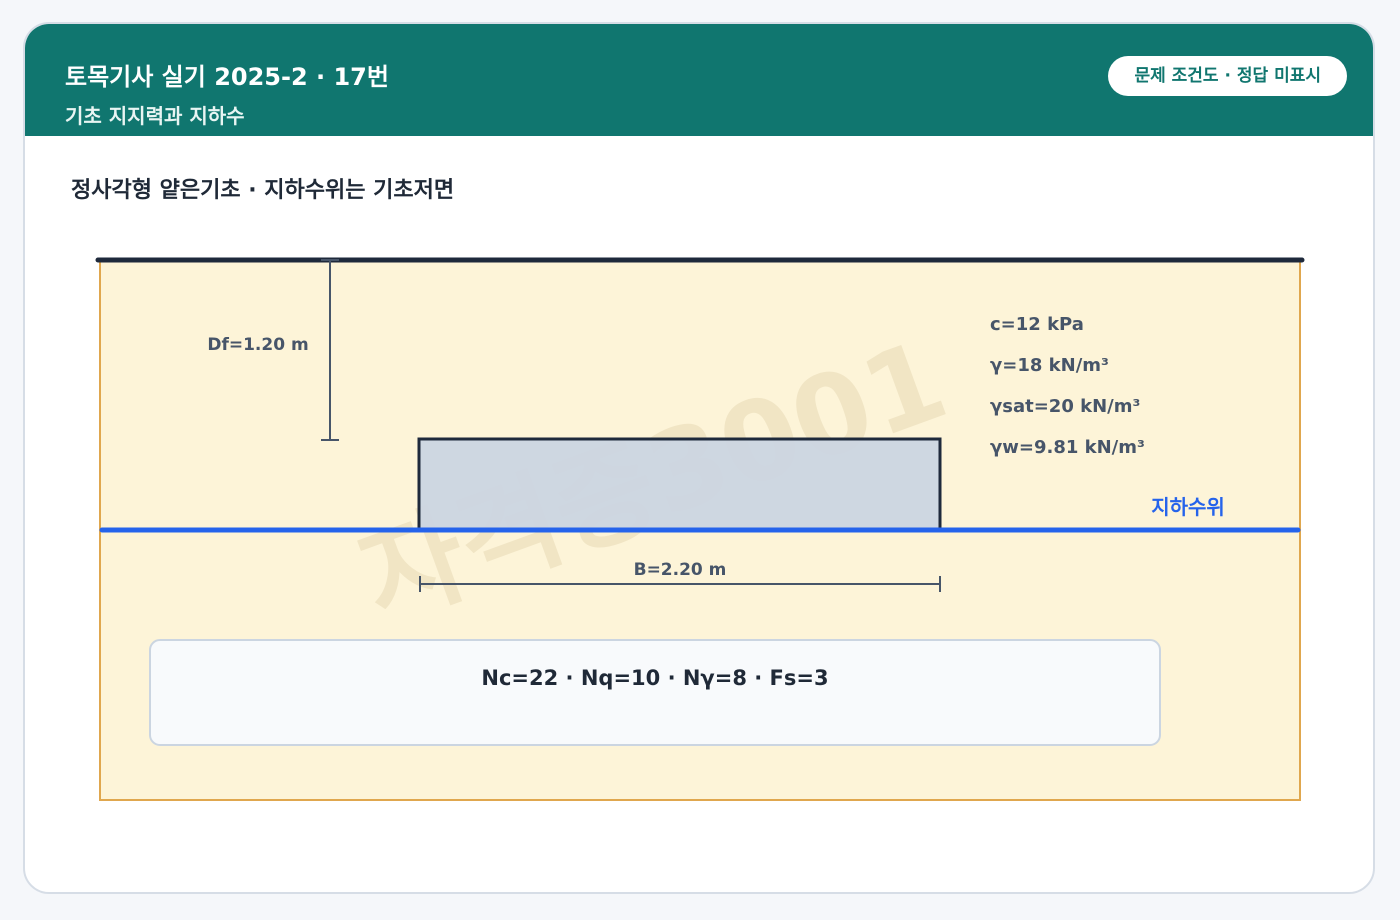 The height and width of the screenshot is (920, 1400). Describe the element at coordinates (1049, 365) in the screenshot. I see `soil-unit-weight: γ=18 kN/m³` at that location.